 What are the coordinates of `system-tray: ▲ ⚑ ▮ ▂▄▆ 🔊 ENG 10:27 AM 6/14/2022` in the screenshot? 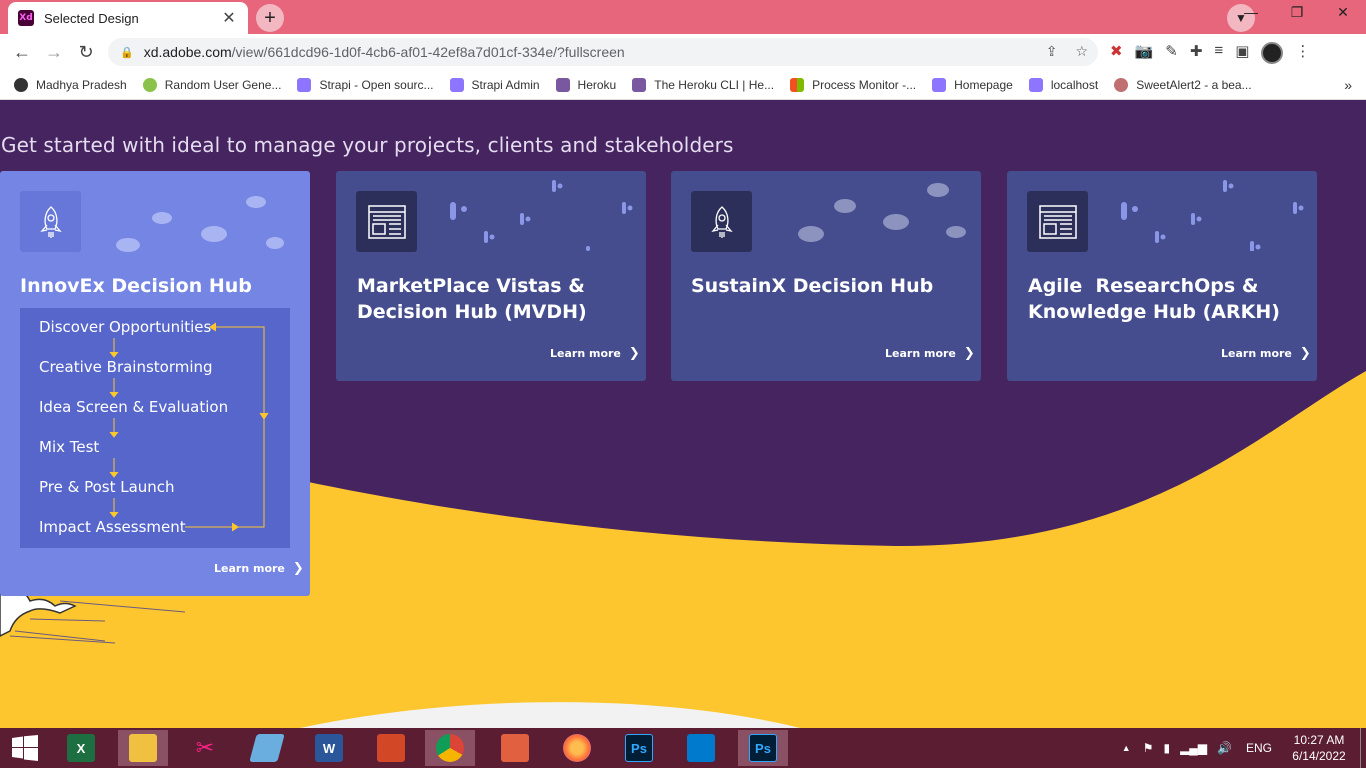 It's located at (1244, 748).